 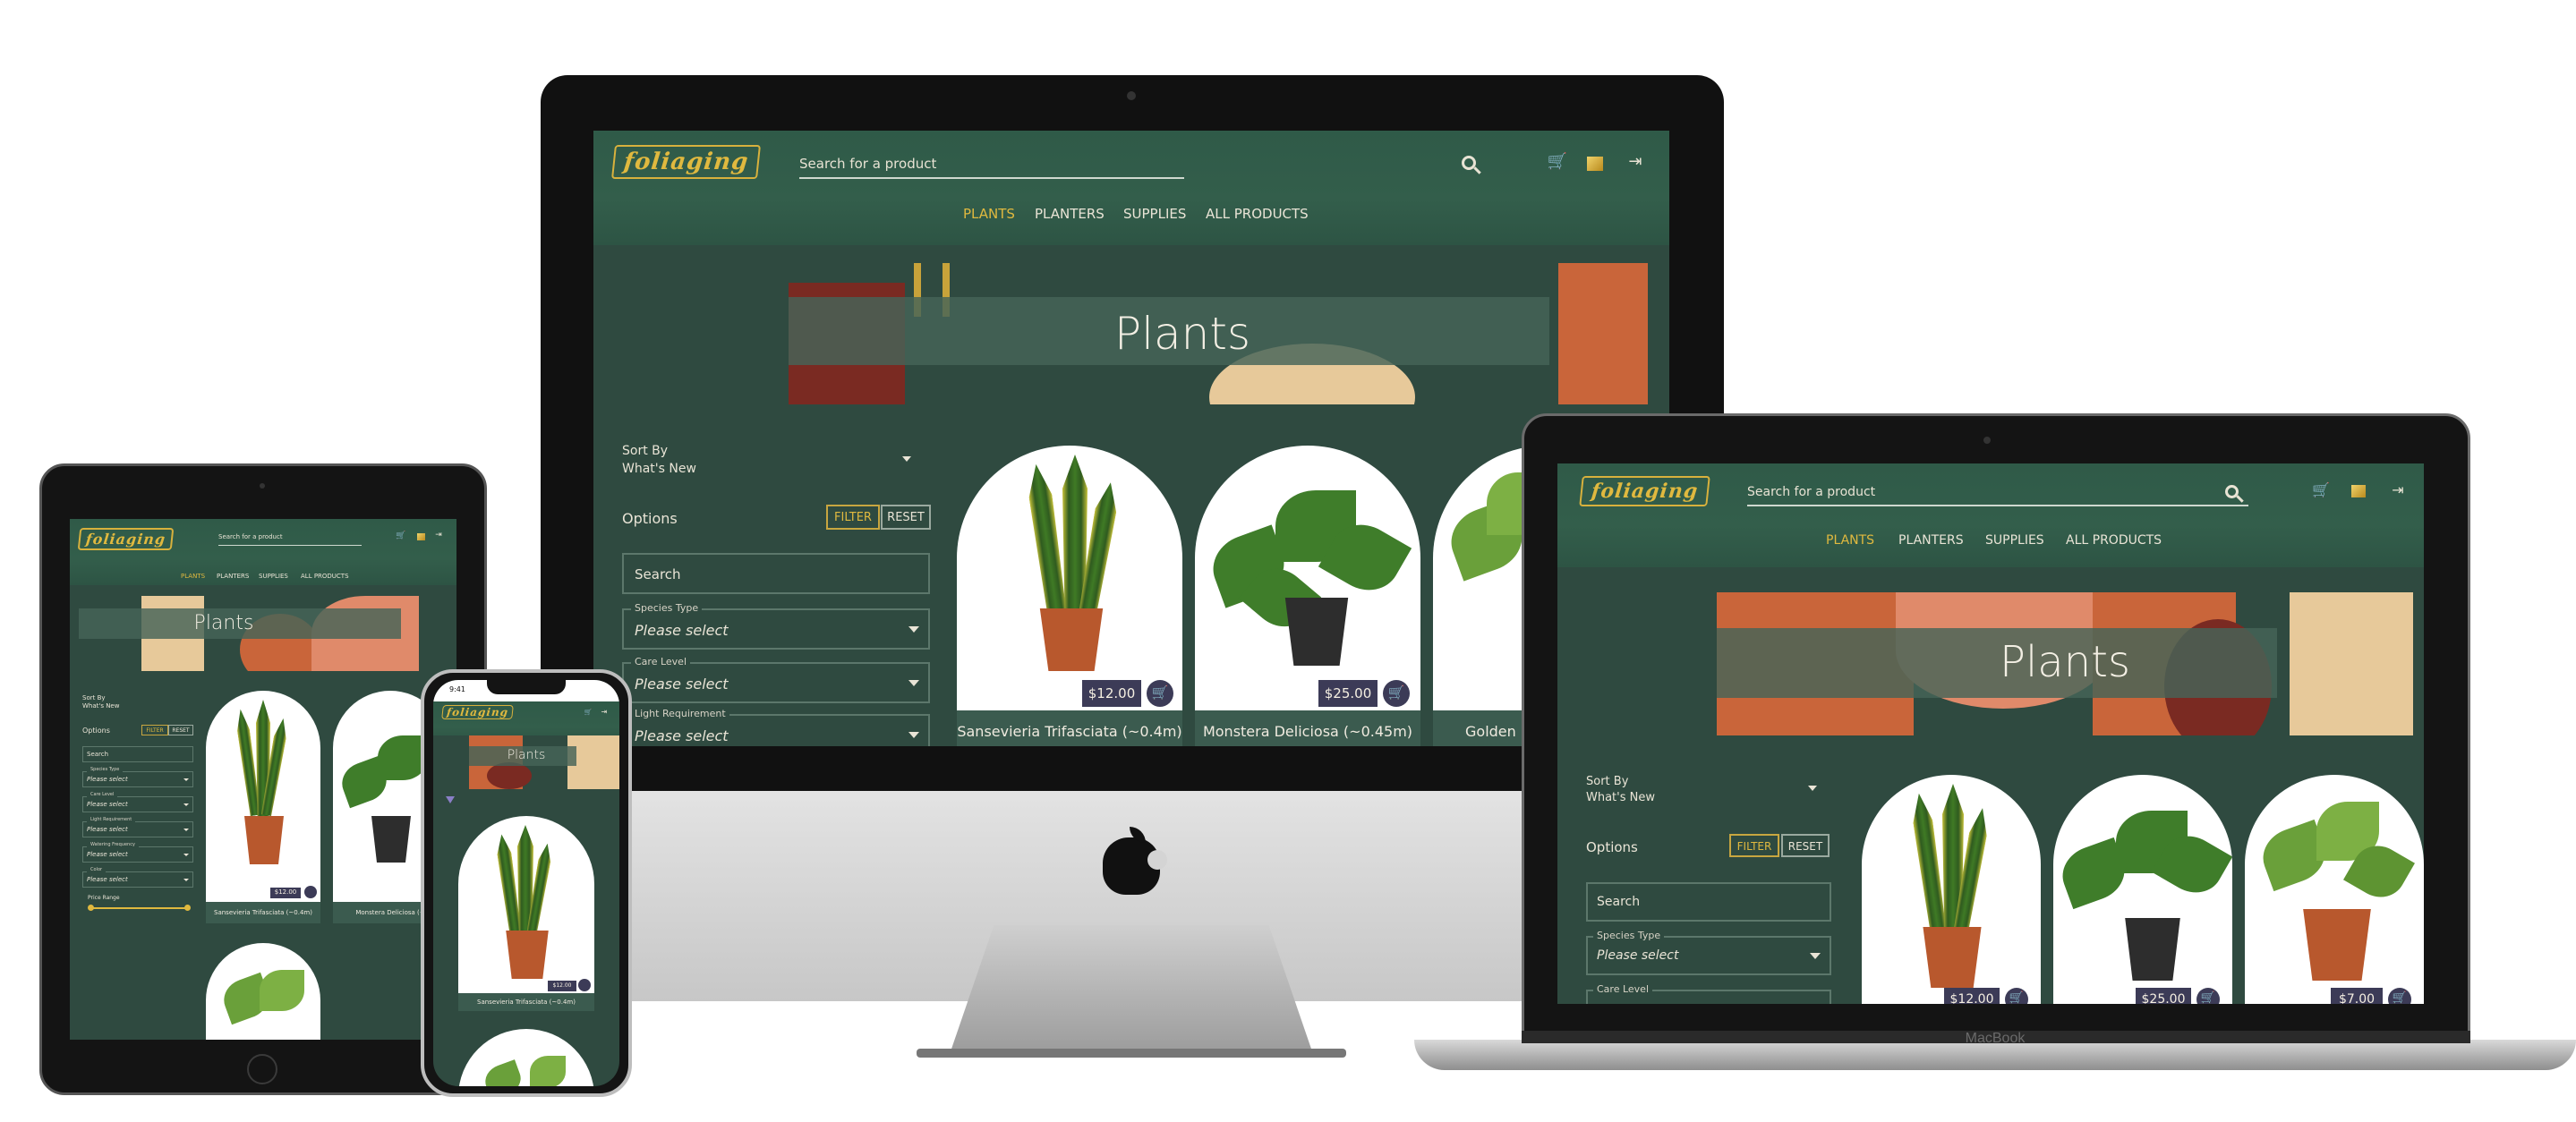 What do you see at coordinates (1069, 596) in the screenshot?
I see `product-card: $12.00 🛒 Sansevieria Trifasciata (~0.4m)` at bounding box center [1069, 596].